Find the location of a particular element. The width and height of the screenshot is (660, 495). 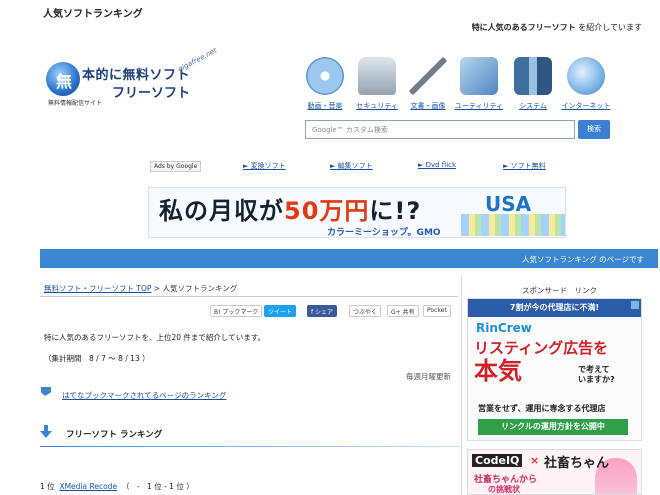

ad-link: ► 編集ソフト is located at coordinates (351, 166).